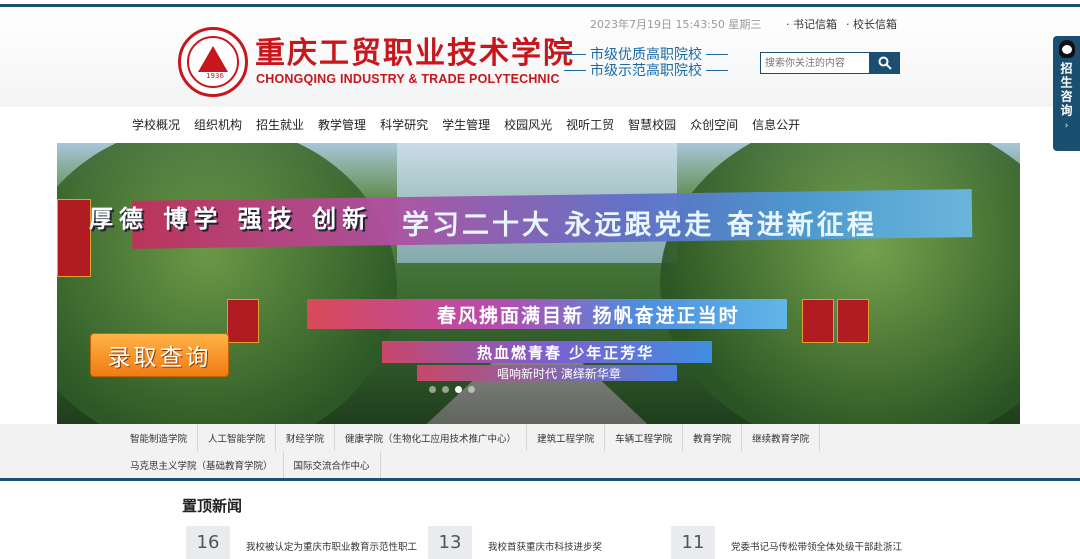 Image resolution: width=1080 pixels, height=559 pixels. What do you see at coordinates (156, 124) in the screenshot?
I see `nav-item-about: 学校概况` at bounding box center [156, 124].